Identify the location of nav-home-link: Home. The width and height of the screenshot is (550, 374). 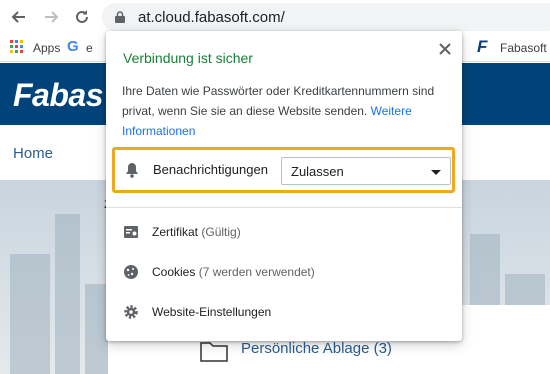
(33, 153).